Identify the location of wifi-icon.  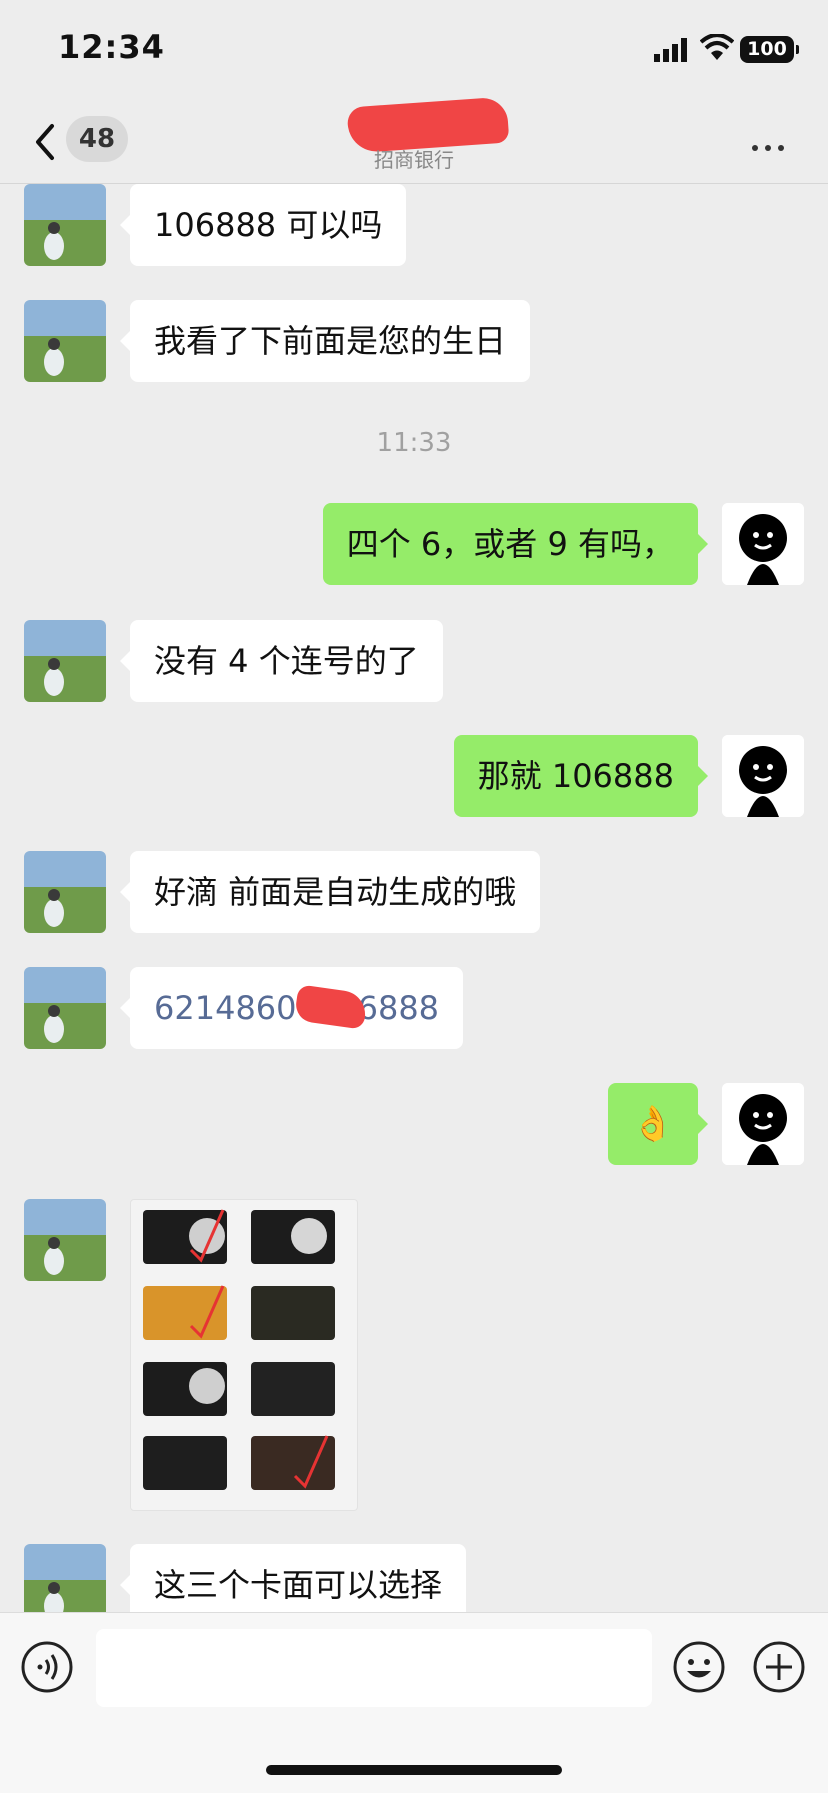
(717, 47).